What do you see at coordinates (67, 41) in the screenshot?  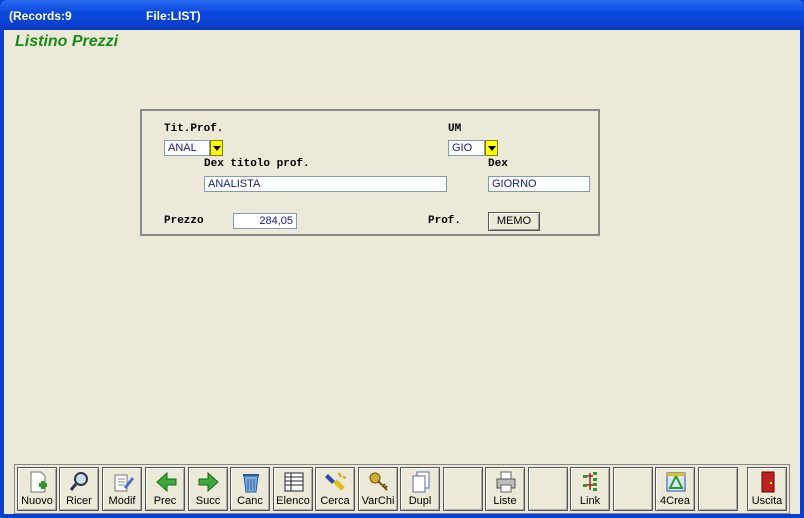 I see `page-title: Listino Prezzi` at bounding box center [67, 41].